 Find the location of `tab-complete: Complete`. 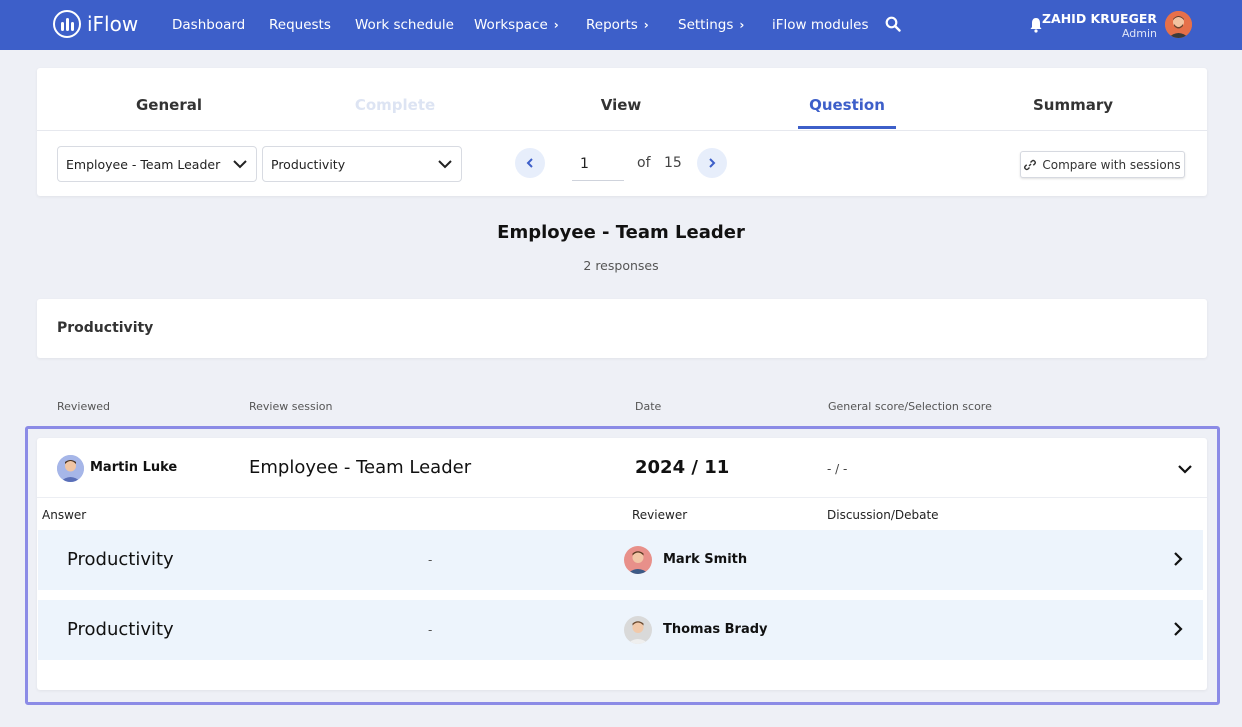

tab-complete: Complete is located at coordinates (395, 105).